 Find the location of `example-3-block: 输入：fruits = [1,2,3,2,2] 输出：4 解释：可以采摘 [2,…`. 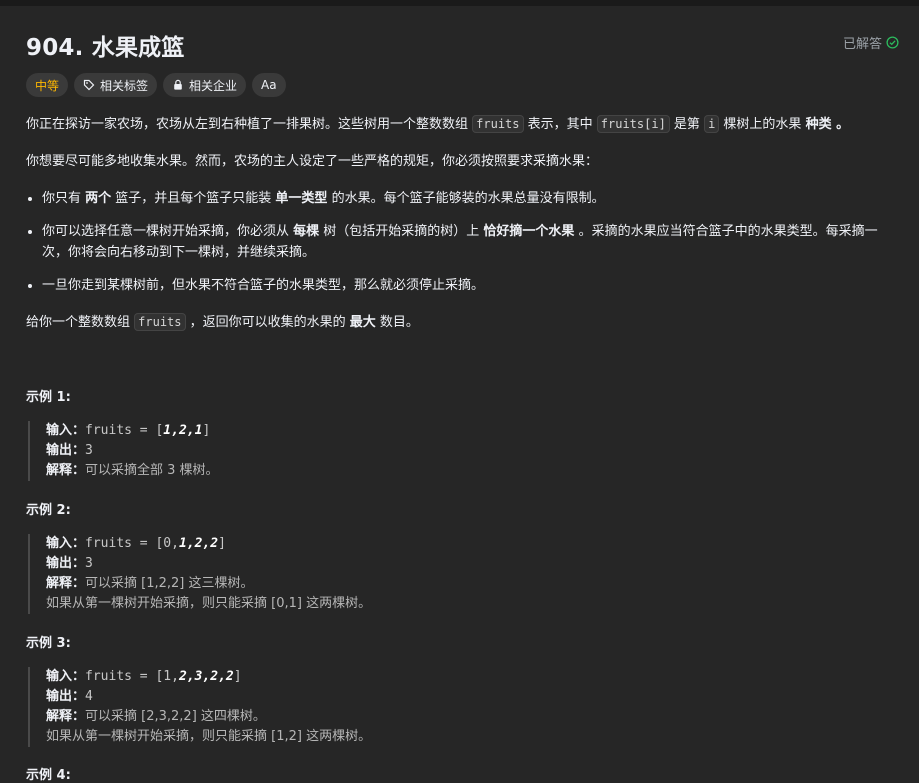

example-3-block: 输入：fruits = [1,2,3,2,2] 输出：4 解释：可以采摘 [2,… is located at coordinates (199, 707).